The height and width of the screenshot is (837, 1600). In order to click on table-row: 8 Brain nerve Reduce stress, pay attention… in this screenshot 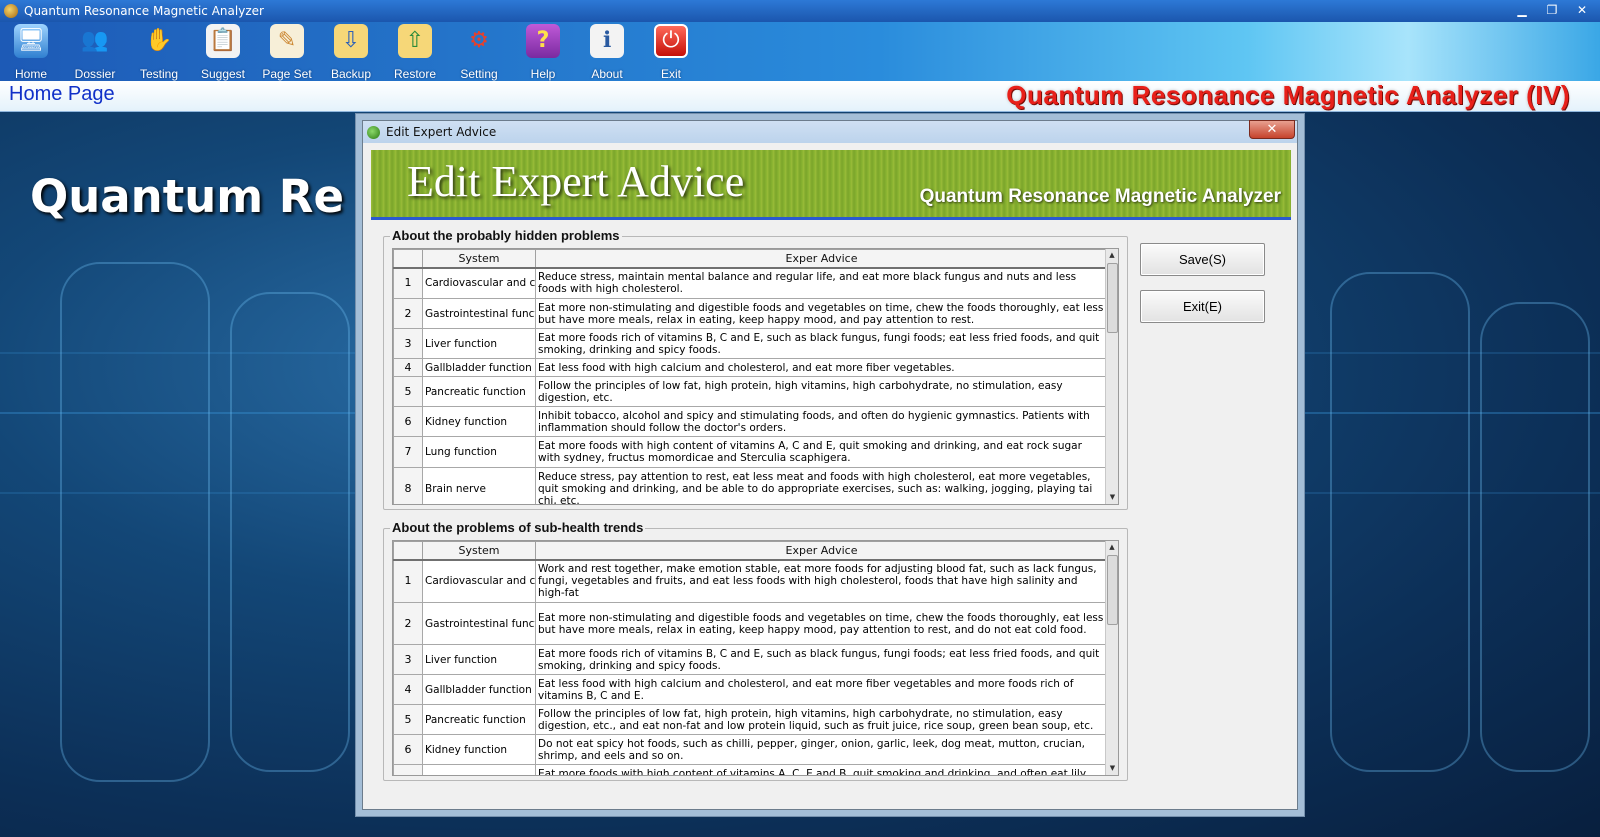, I will do `click(750, 485)`.